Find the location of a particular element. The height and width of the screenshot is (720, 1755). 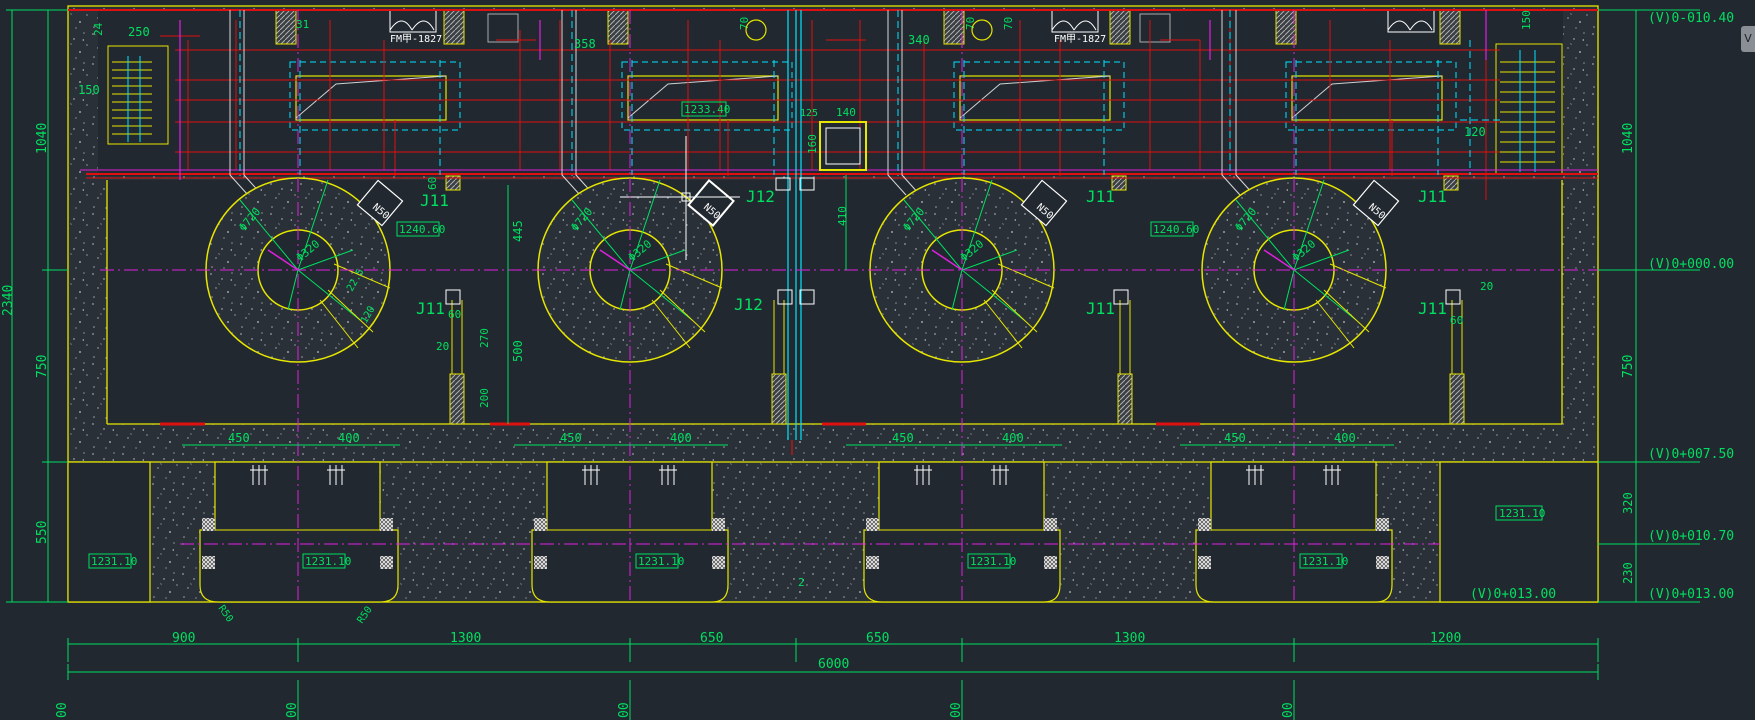

small-dim: 340 is located at coordinates (919, 40).